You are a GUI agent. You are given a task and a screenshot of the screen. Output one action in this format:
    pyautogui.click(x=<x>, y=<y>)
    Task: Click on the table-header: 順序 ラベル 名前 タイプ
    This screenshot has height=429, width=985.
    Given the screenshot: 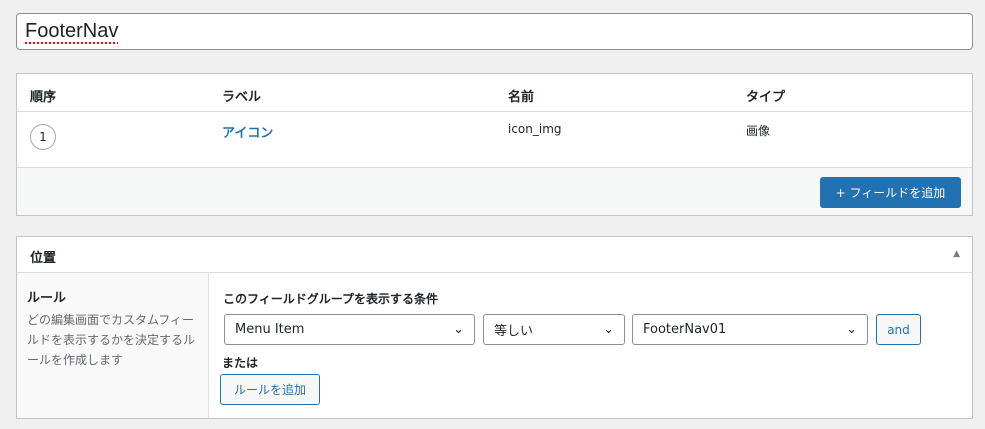 What is the action you would take?
    pyautogui.click(x=494, y=93)
    